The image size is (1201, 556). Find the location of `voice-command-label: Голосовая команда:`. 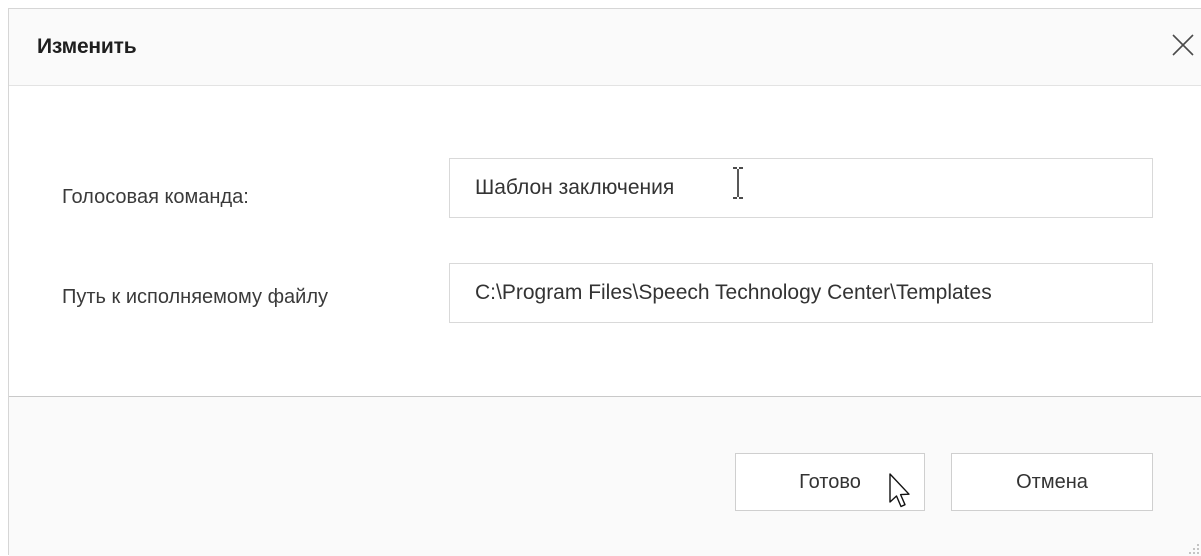

voice-command-label: Голосовая команда: is located at coordinates (155, 197).